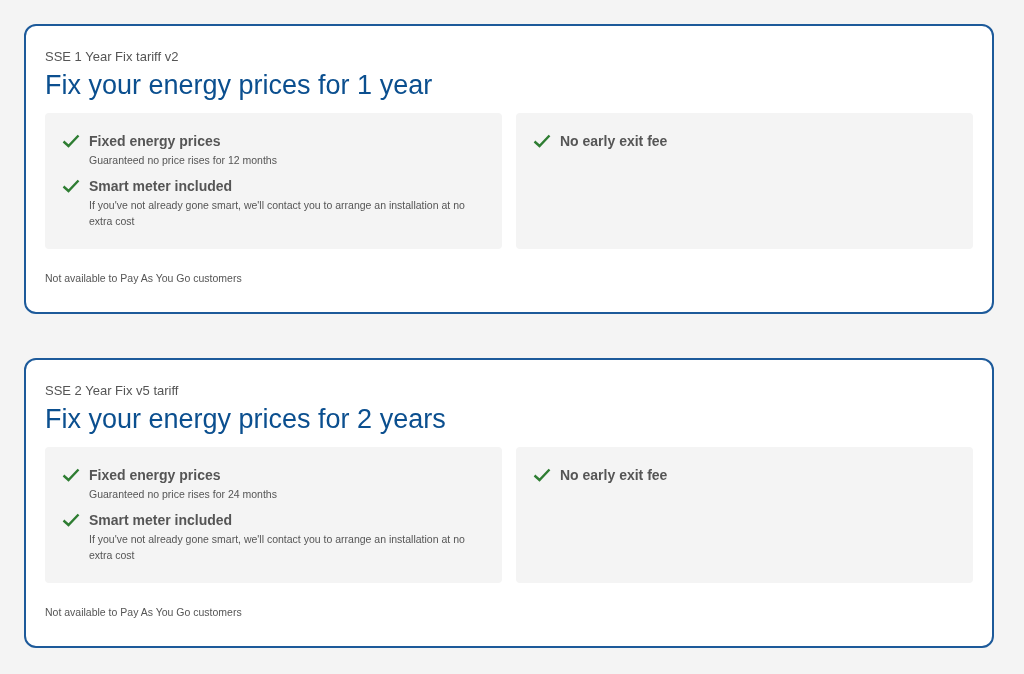  What do you see at coordinates (112, 57) in the screenshot?
I see `tariff-name: SSE 1 Year Fix tariff v2` at bounding box center [112, 57].